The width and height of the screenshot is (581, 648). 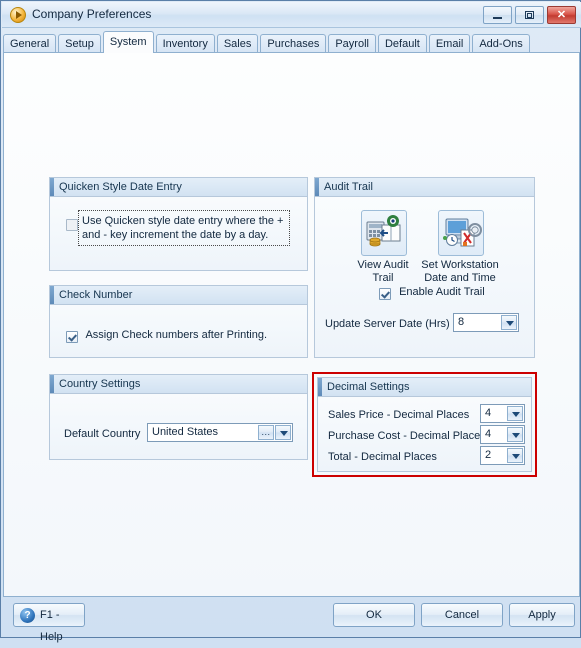 I want to click on sales-price-decimal-label: Sales Price - Decimal Places, so click(x=399, y=415).